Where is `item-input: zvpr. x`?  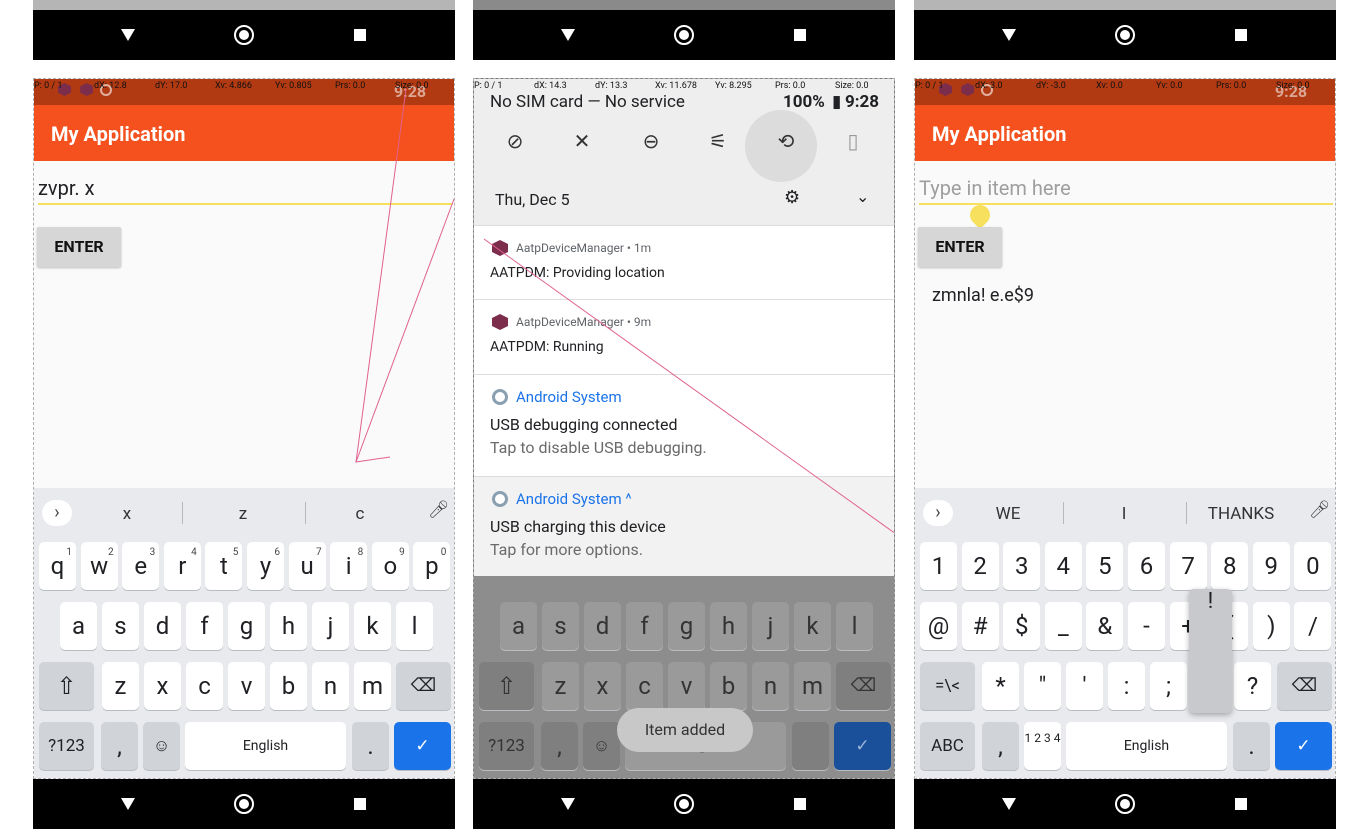
item-input: zvpr. x is located at coordinates (245, 187).